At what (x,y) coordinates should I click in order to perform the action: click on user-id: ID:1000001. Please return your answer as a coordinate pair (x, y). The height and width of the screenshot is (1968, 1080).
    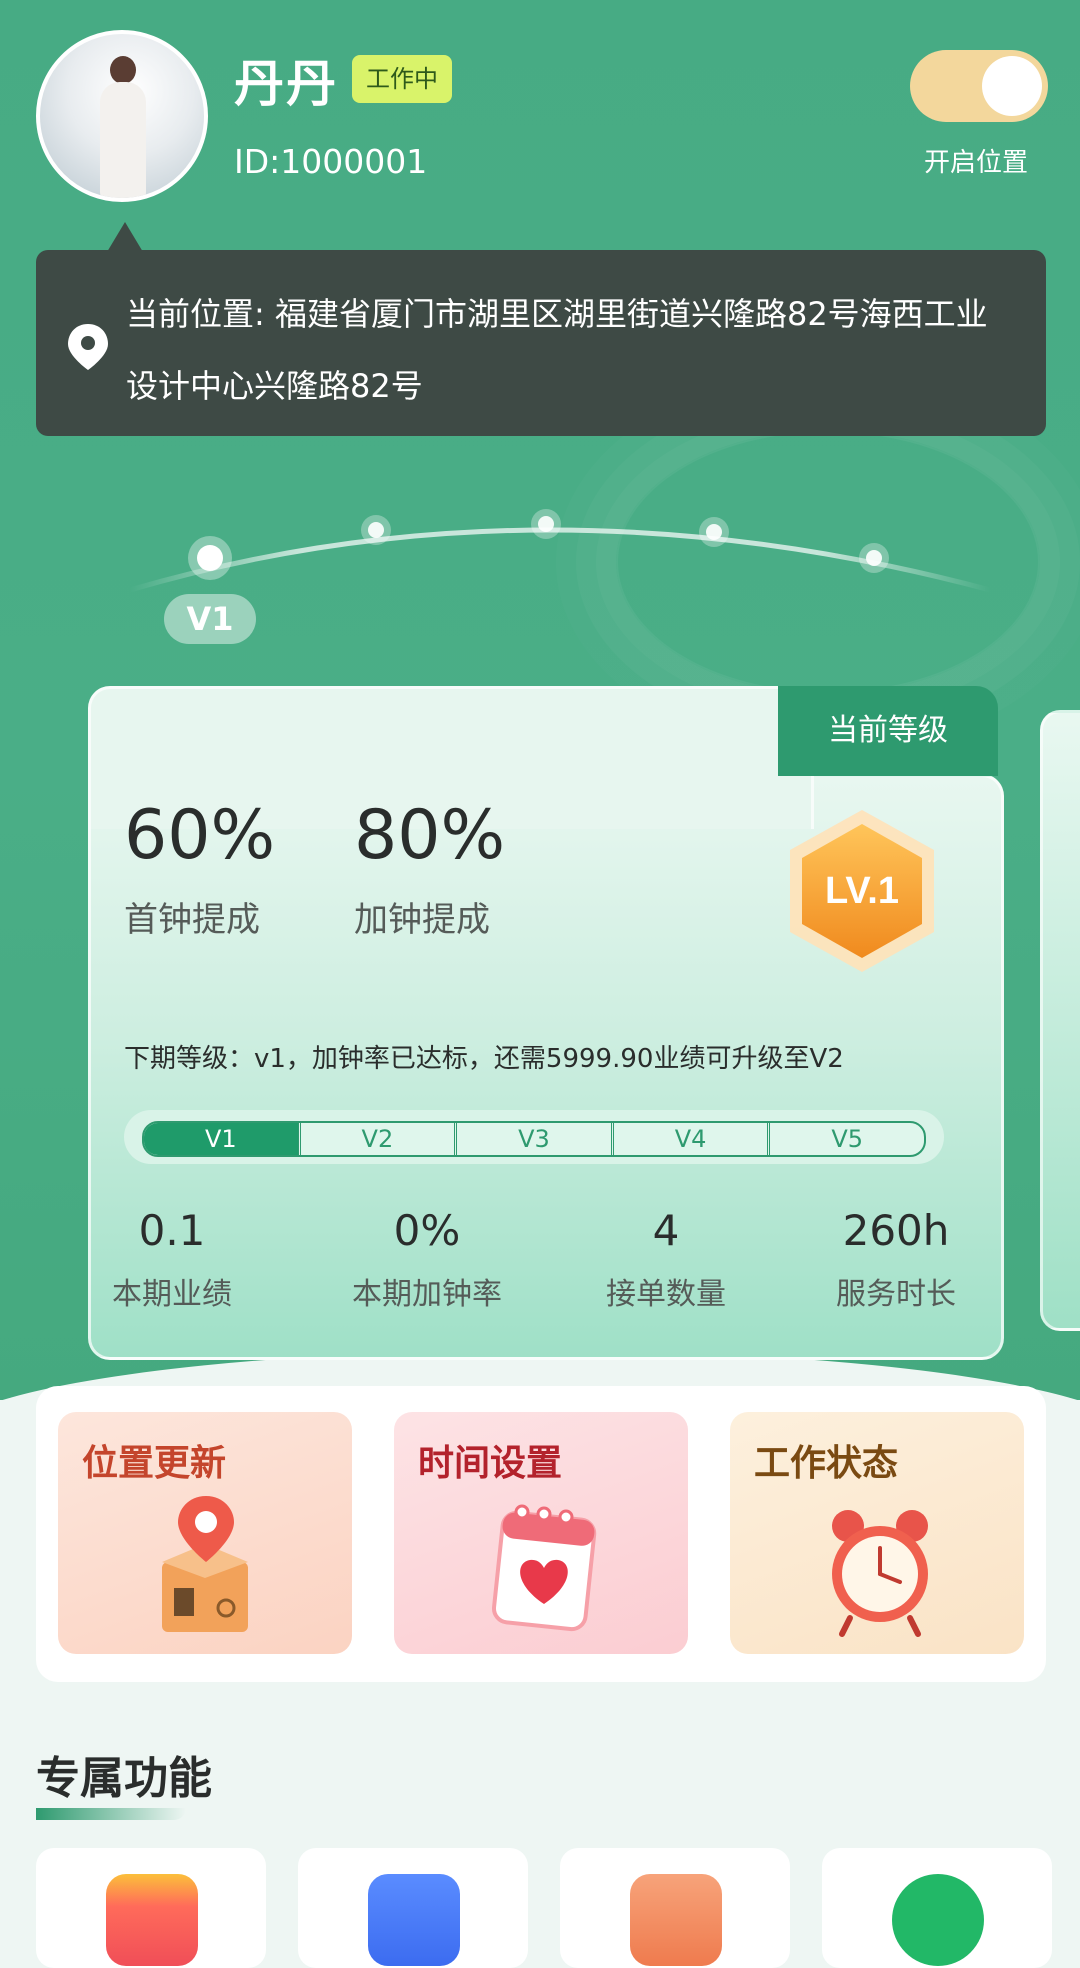
    Looking at the image, I should click on (331, 161).